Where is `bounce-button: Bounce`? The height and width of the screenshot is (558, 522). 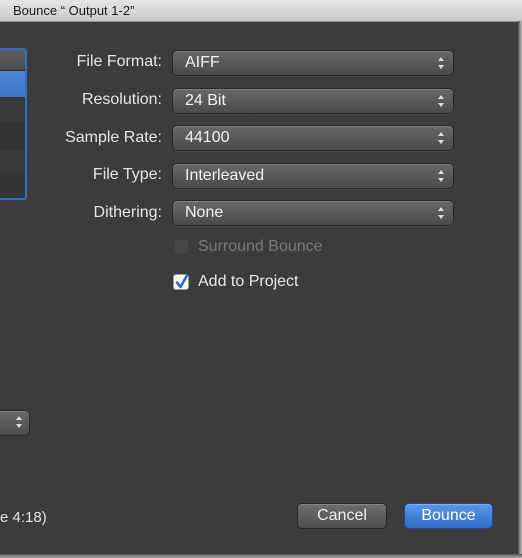 bounce-button: Bounce is located at coordinates (448, 516).